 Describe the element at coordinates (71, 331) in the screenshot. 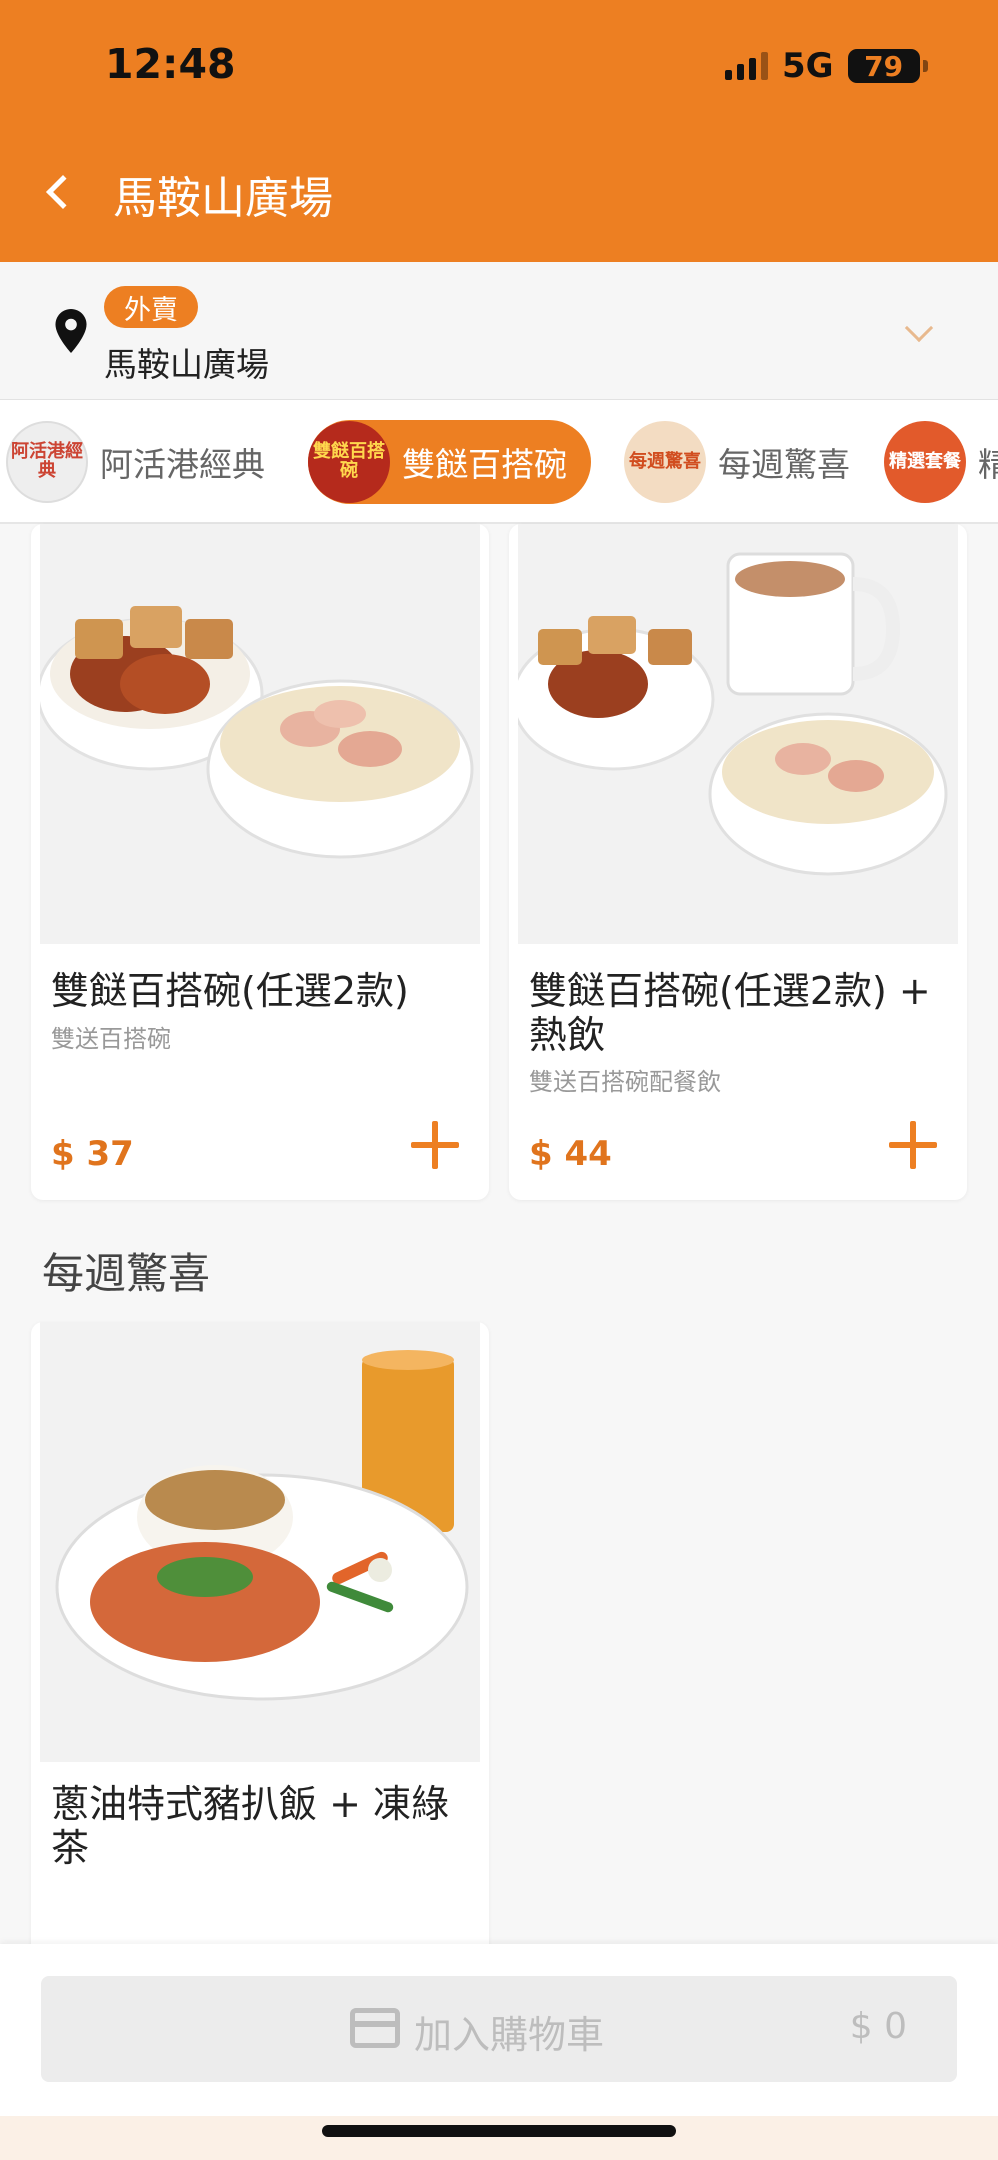

I see `location-pin-icon` at that location.